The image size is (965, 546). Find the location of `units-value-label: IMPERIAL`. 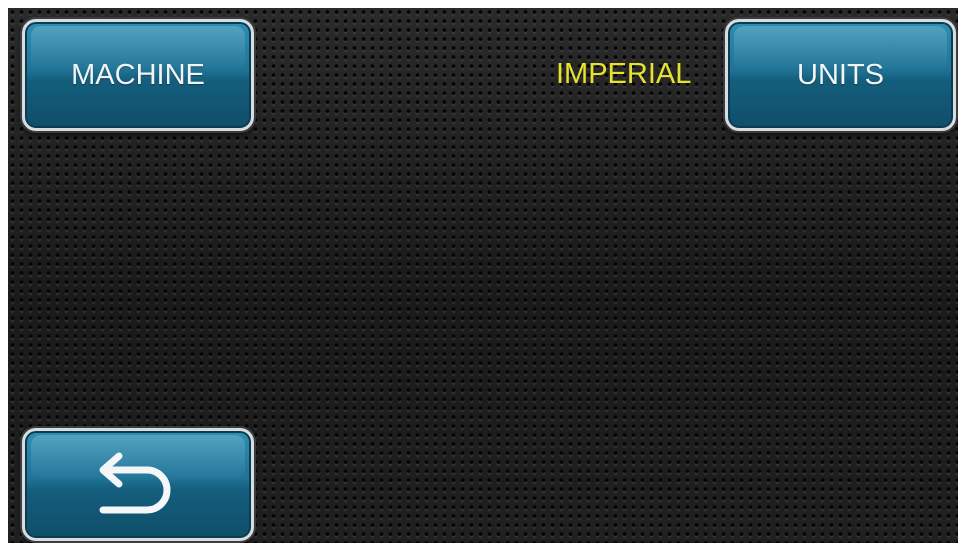

units-value-label: IMPERIAL is located at coordinates (624, 74).